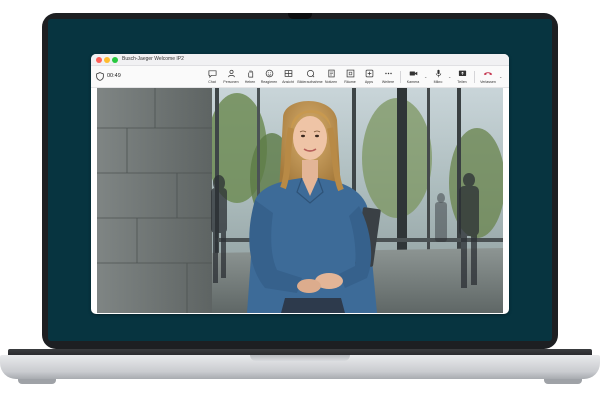 The image size is (600, 400). Describe the element at coordinates (438, 73) in the screenshot. I see `mic-icon` at that location.